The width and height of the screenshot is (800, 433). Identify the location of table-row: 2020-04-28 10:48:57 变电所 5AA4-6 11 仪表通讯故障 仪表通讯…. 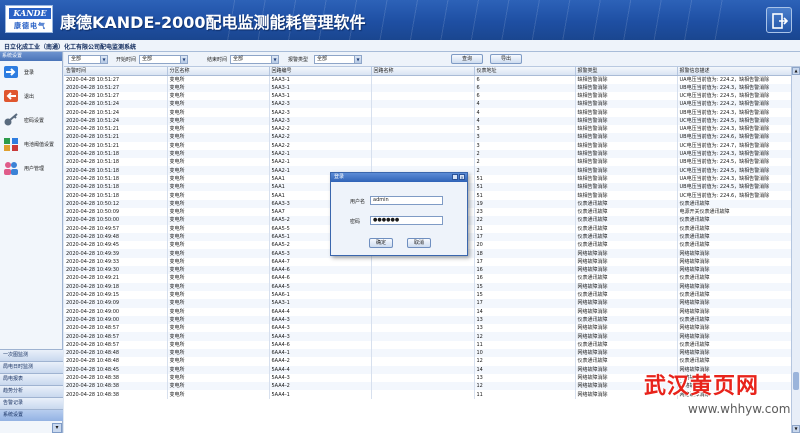
(427, 344).